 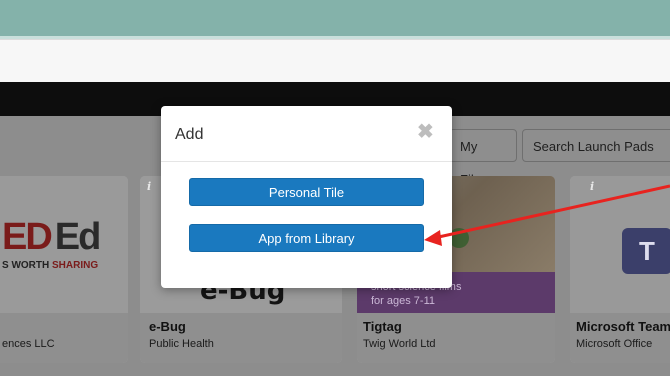 What do you see at coordinates (433, 238) in the screenshot?
I see `arrow-head` at bounding box center [433, 238].